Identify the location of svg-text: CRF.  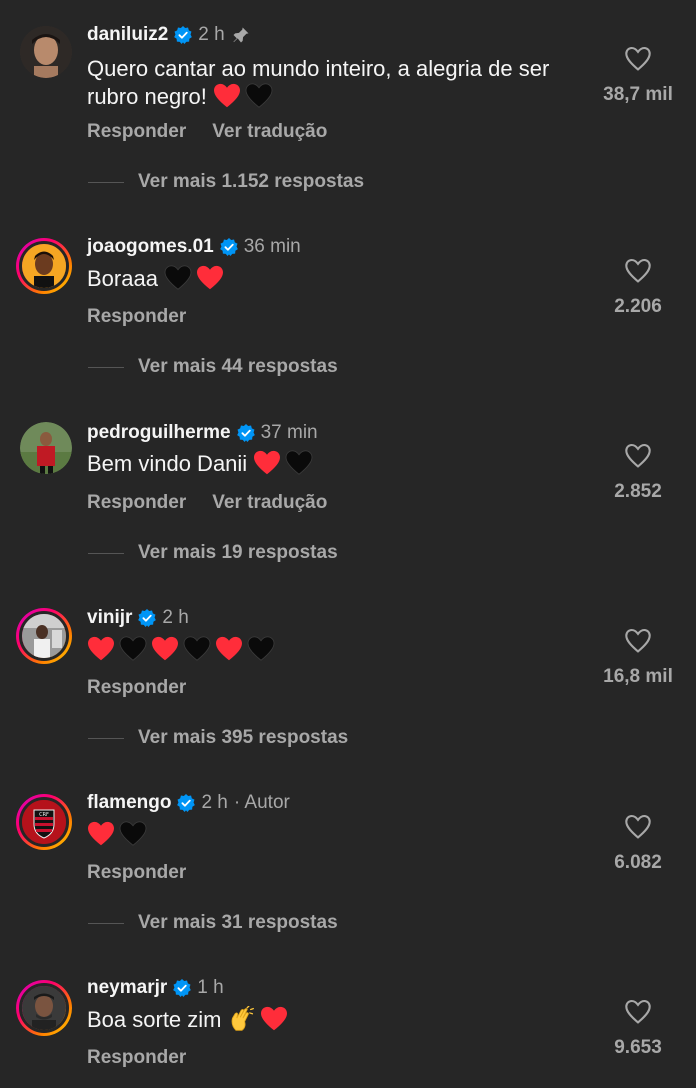
(44, 815).